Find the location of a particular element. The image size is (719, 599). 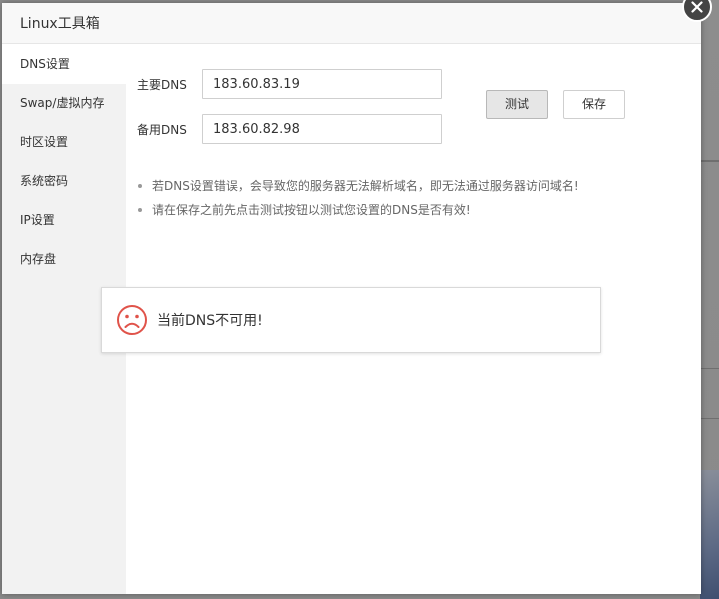

tip-item: 若DNS设置错误，会导致您的服务器无法解析域名，即无法通过服务器访问域名! is located at coordinates (358, 186).